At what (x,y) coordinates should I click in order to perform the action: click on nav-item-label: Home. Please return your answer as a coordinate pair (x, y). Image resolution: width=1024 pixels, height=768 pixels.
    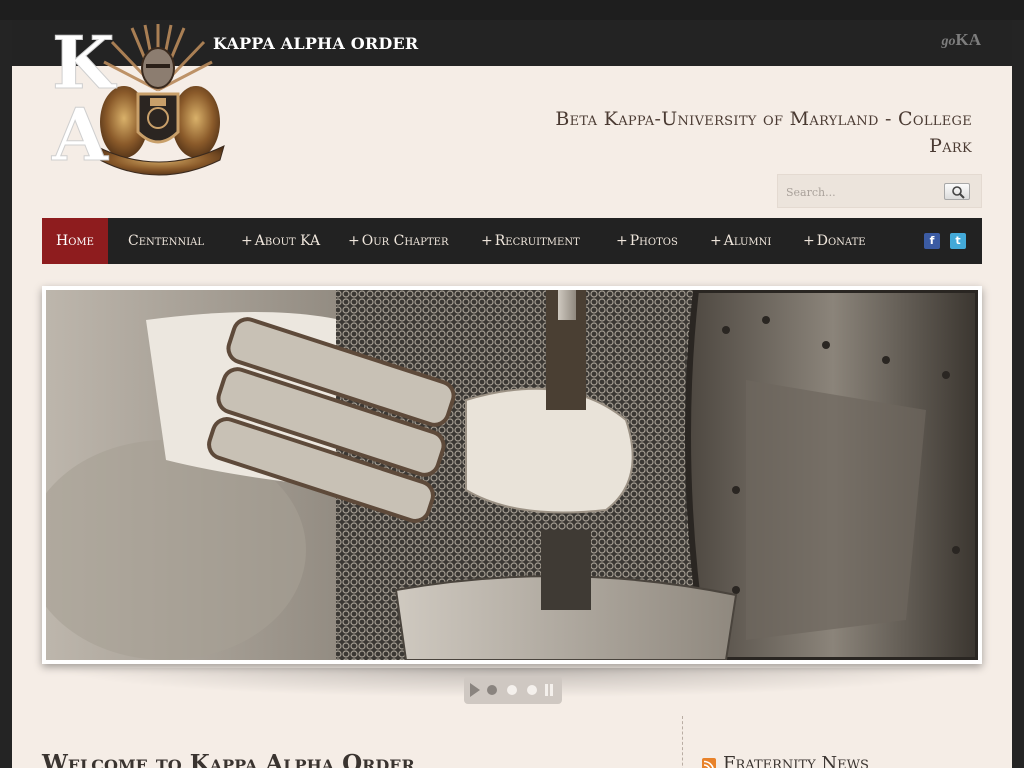
    Looking at the image, I should click on (75, 241).